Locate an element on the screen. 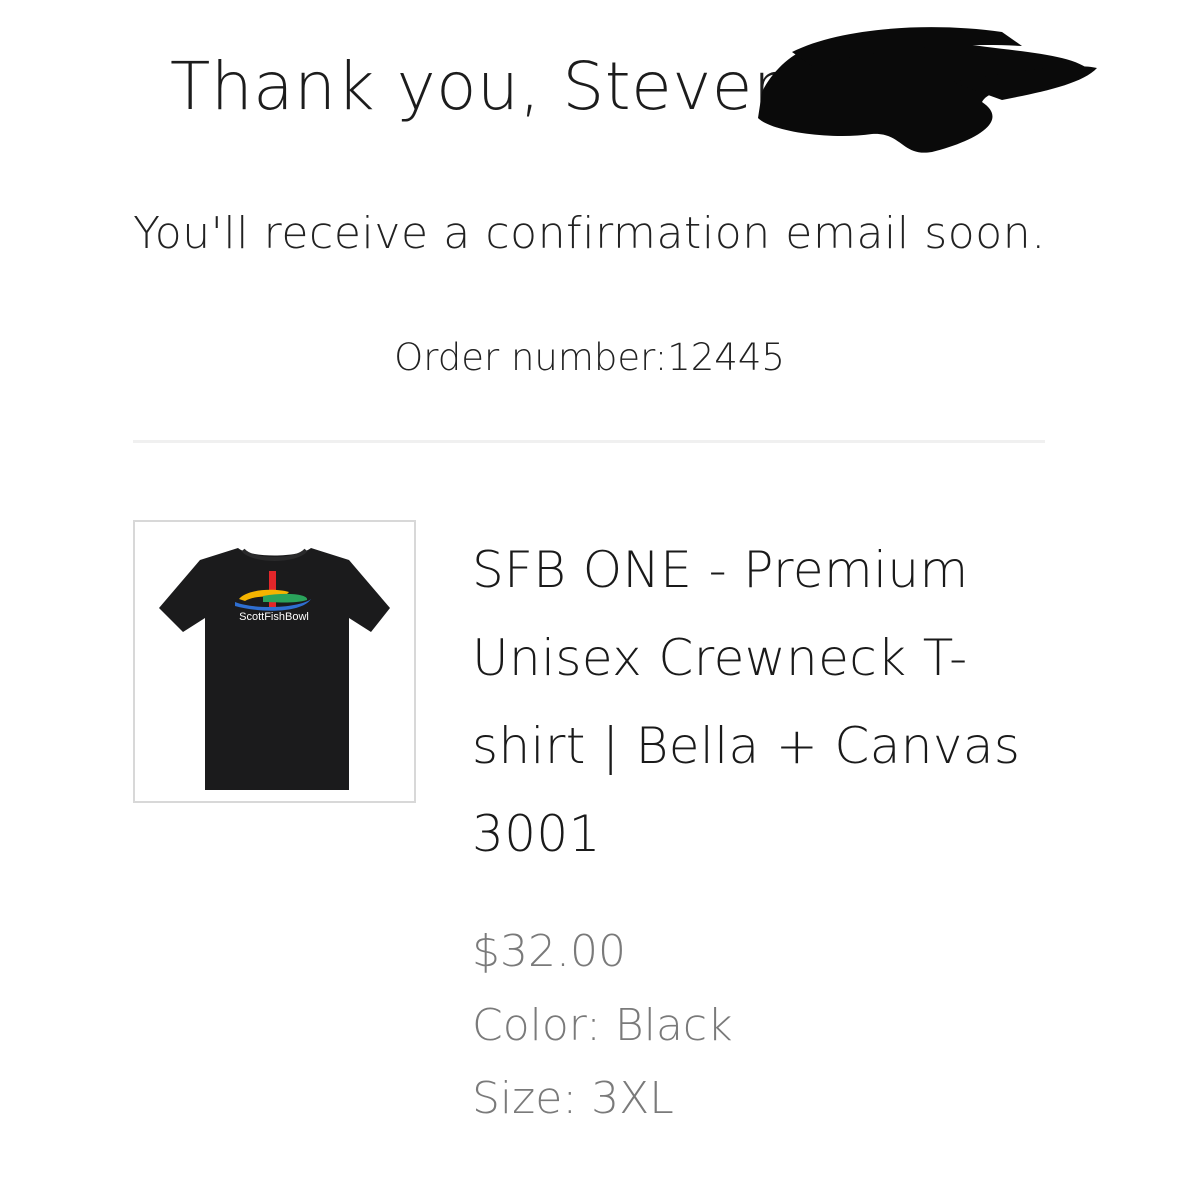  product-price: $32.00 is located at coordinates (549, 951).